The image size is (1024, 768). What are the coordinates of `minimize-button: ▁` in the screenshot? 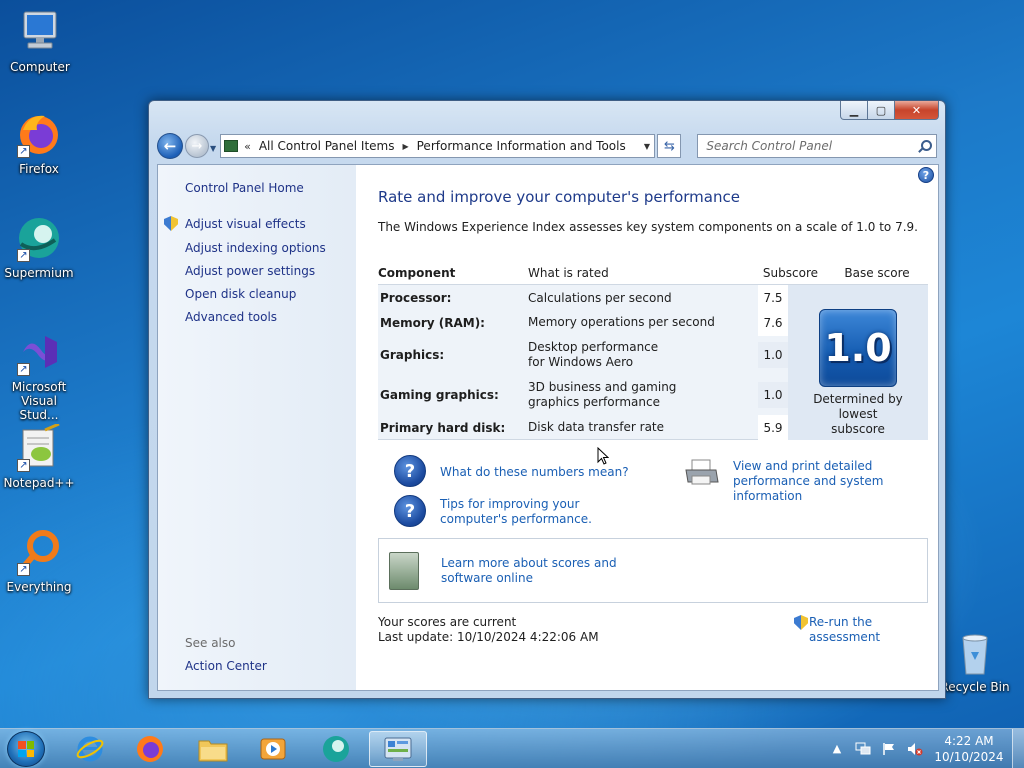 It's located at (854, 110).